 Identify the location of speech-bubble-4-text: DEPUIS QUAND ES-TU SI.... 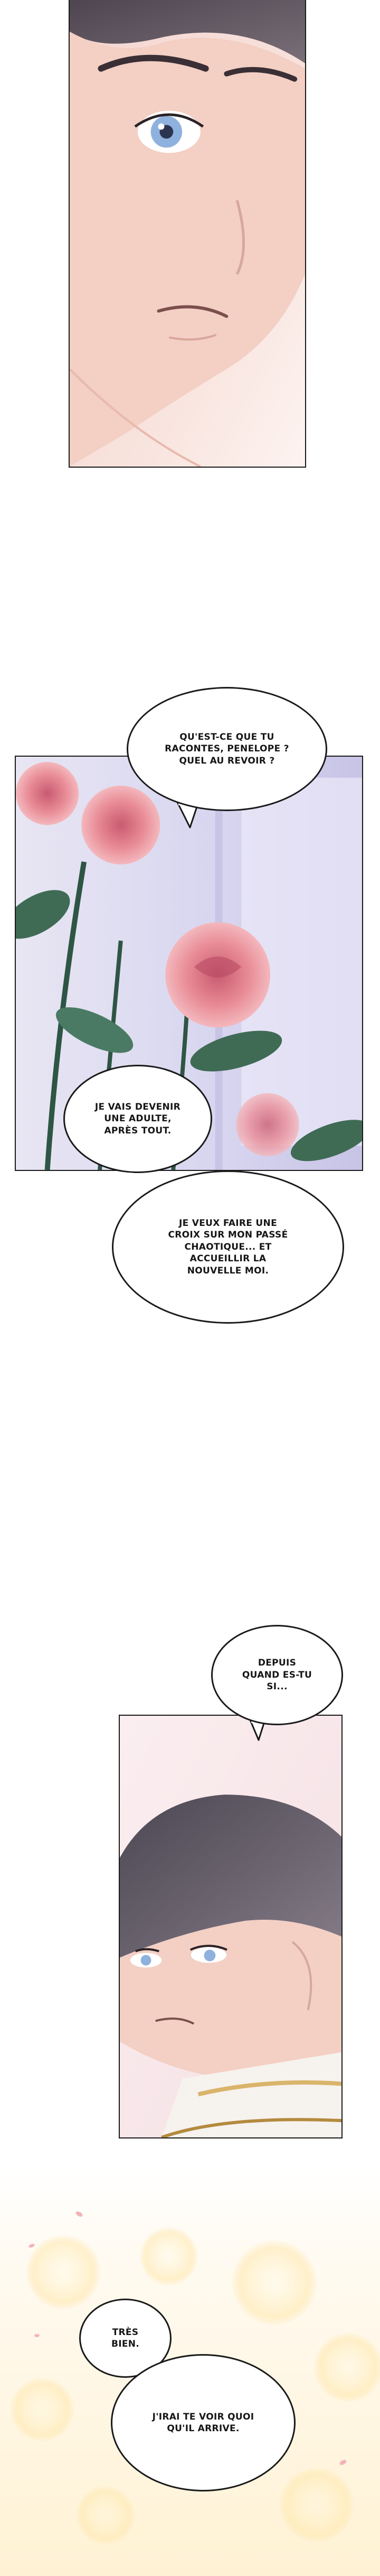
(277, 1675).